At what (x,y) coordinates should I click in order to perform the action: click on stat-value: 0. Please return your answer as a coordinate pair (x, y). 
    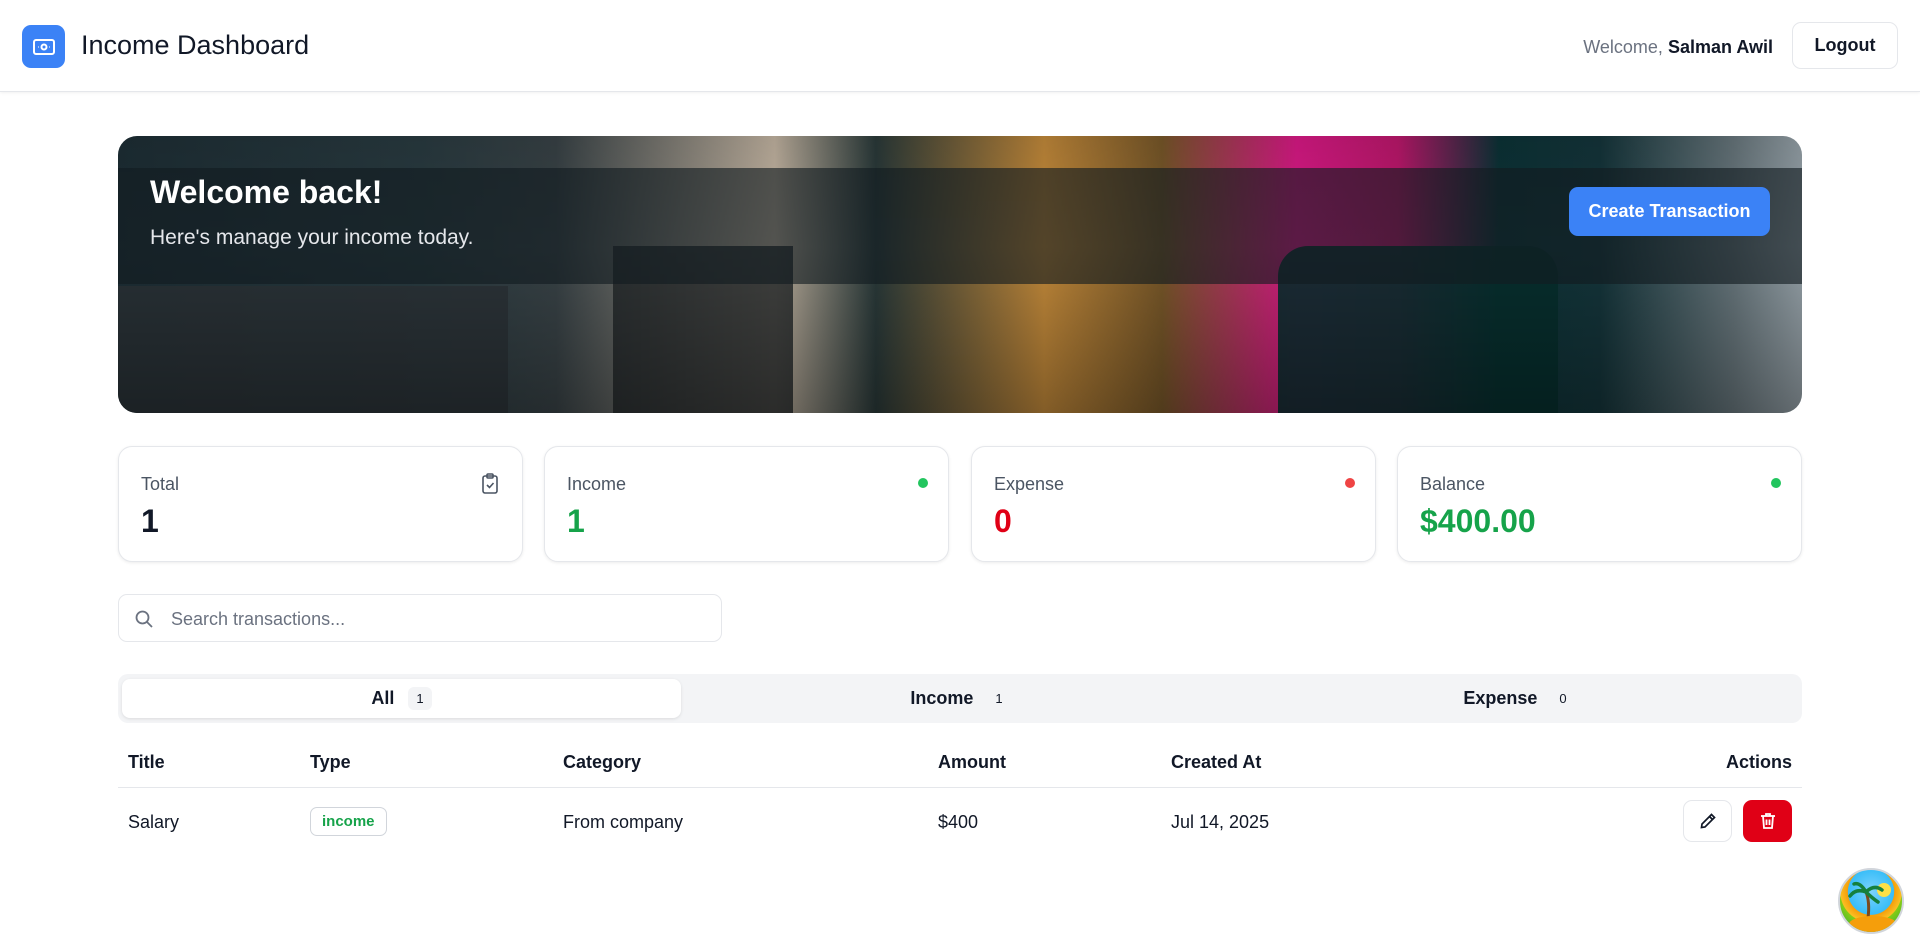
    Looking at the image, I should click on (1003, 521).